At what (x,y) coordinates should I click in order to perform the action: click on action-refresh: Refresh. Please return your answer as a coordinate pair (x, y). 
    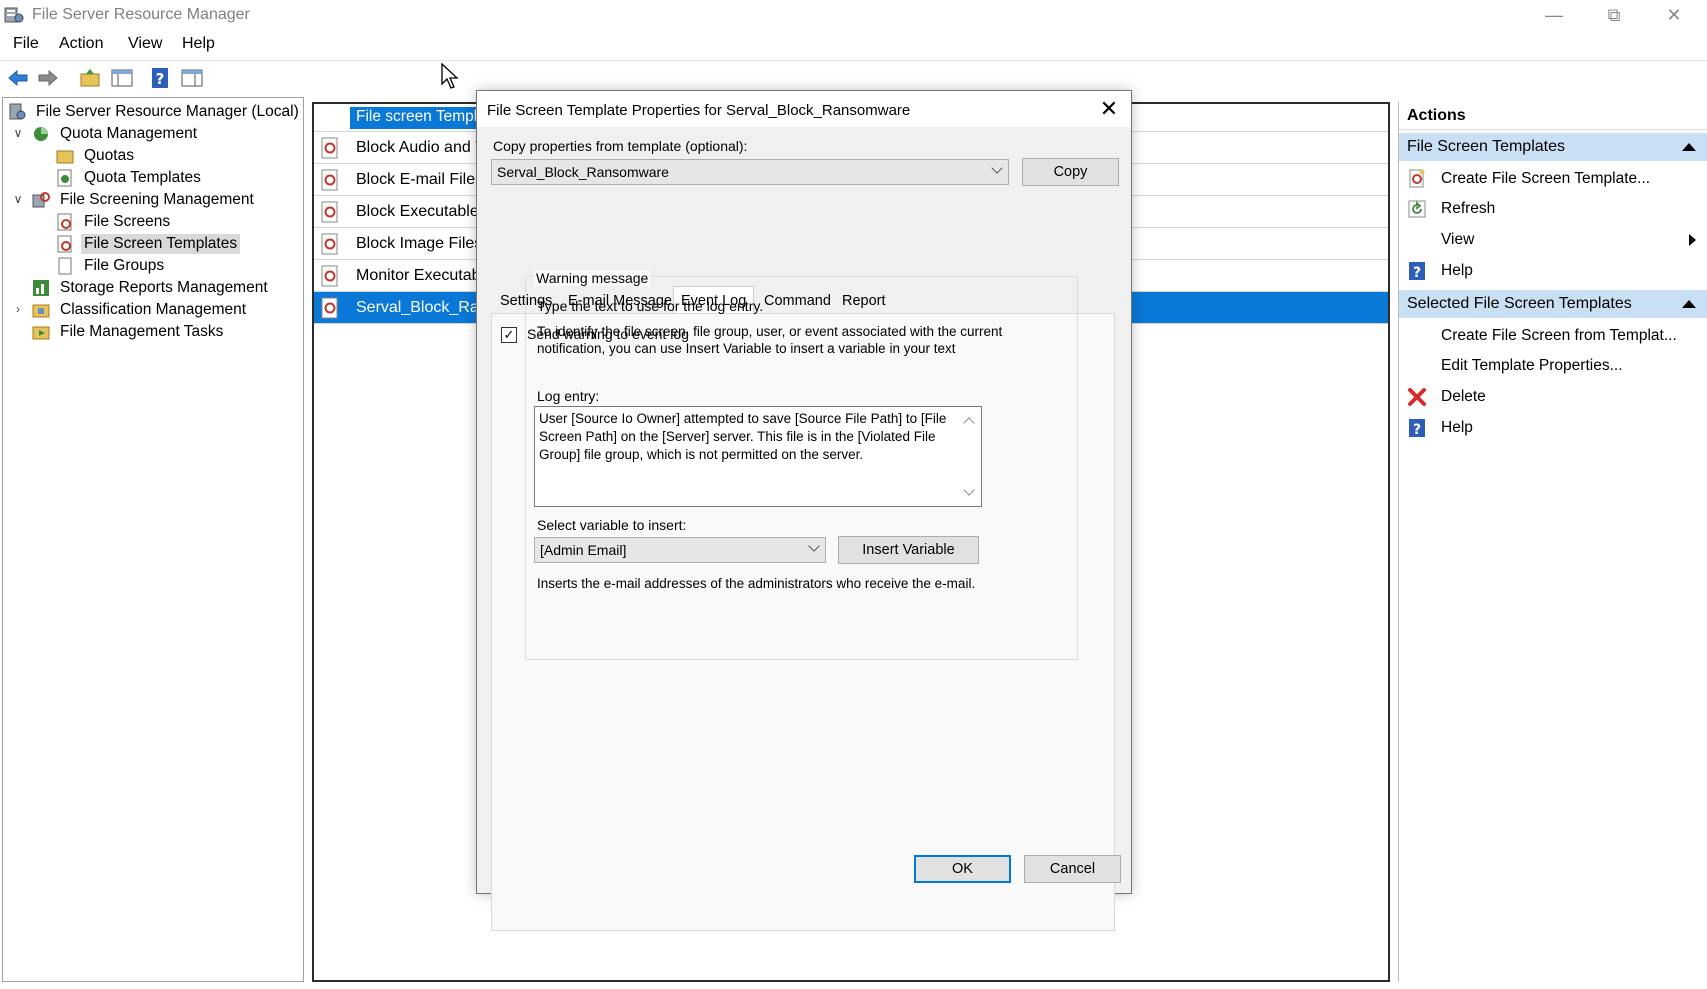
    Looking at the image, I should click on (1553, 209).